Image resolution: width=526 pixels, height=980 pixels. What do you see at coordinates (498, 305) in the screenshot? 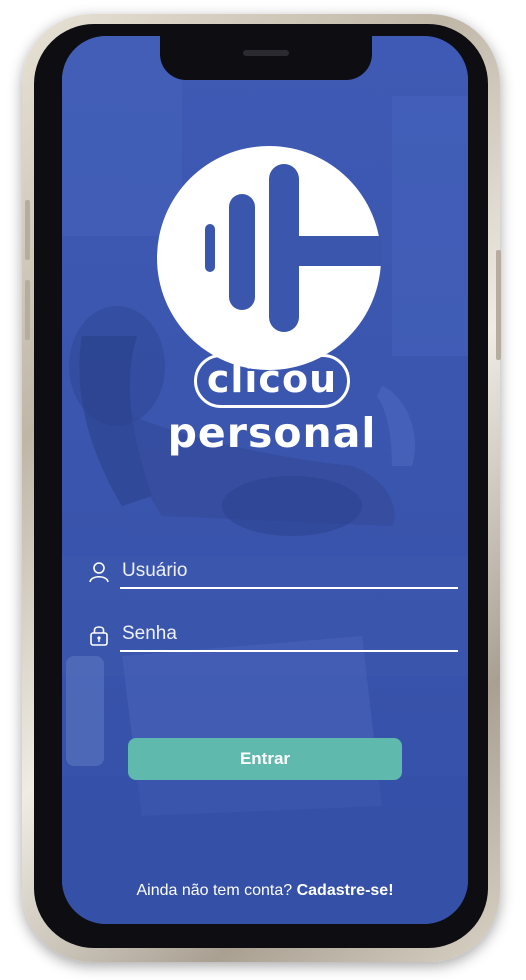
I see `phone-side-button` at bounding box center [498, 305].